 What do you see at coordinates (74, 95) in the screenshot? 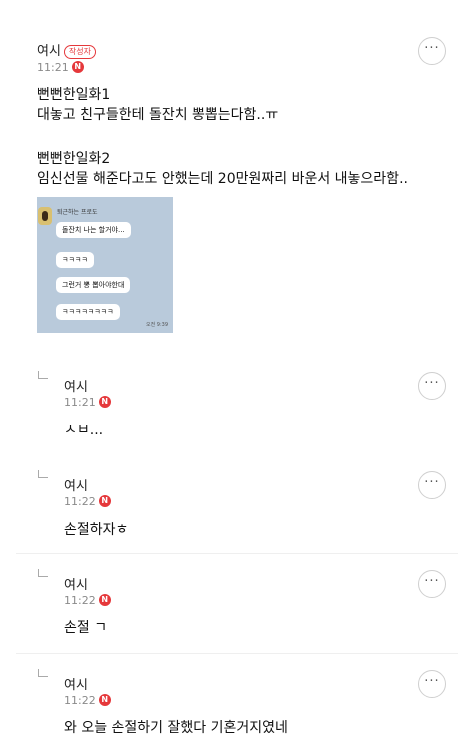
I see `comment-line: 뻔뻔한일화1` at bounding box center [74, 95].